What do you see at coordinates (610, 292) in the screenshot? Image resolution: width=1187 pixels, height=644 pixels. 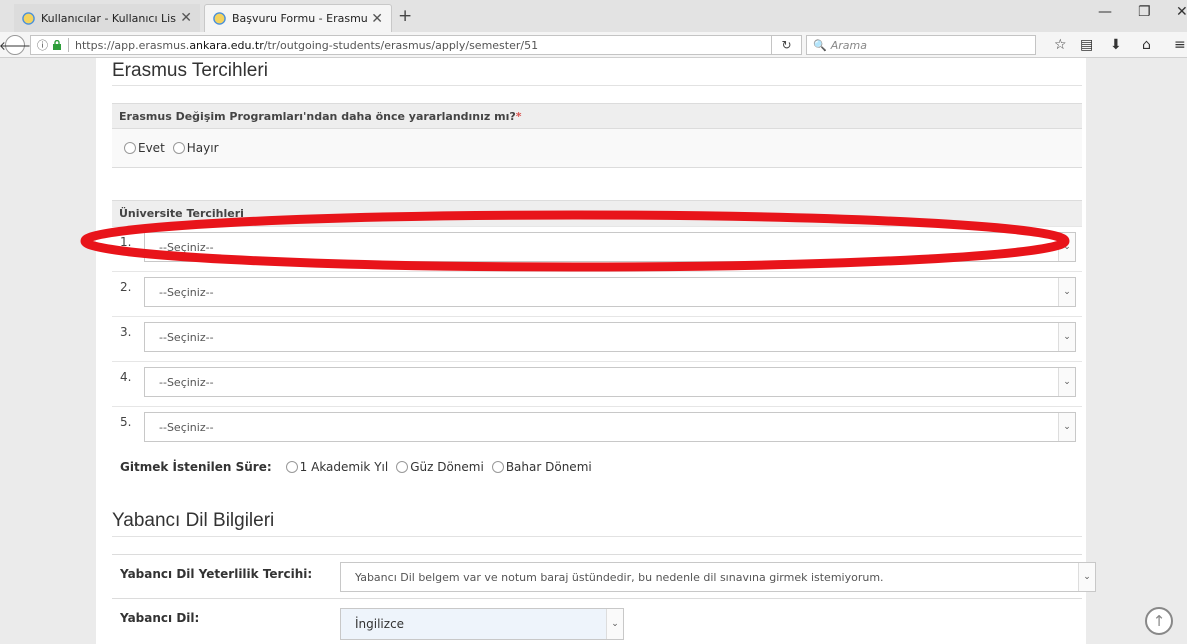 I see `university-select-2: --Seçiniz-- ⌄` at bounding box center [610, 292].